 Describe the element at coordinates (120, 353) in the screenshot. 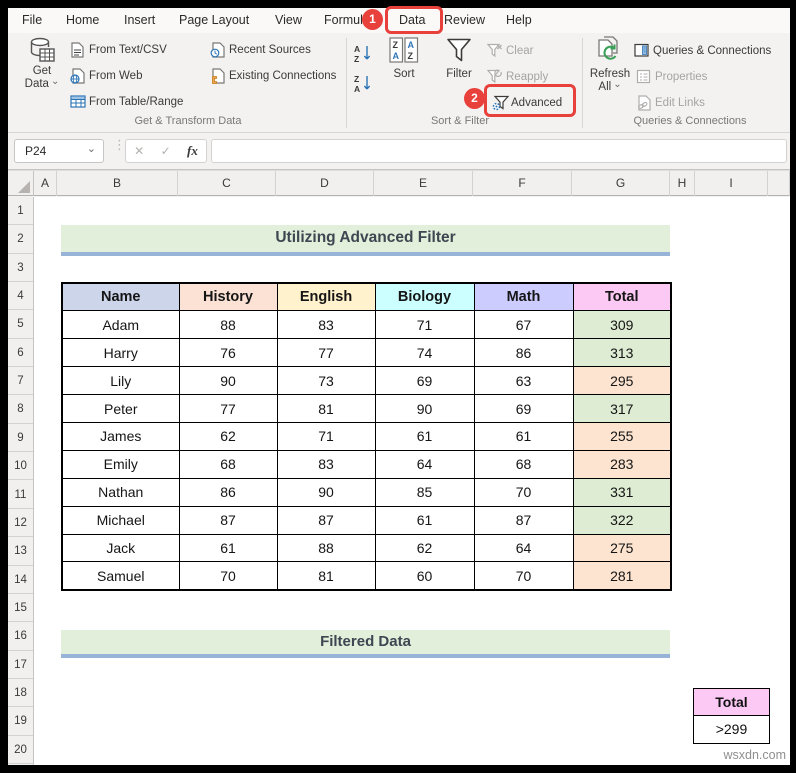

I see `cell-name: Harry` at that location.